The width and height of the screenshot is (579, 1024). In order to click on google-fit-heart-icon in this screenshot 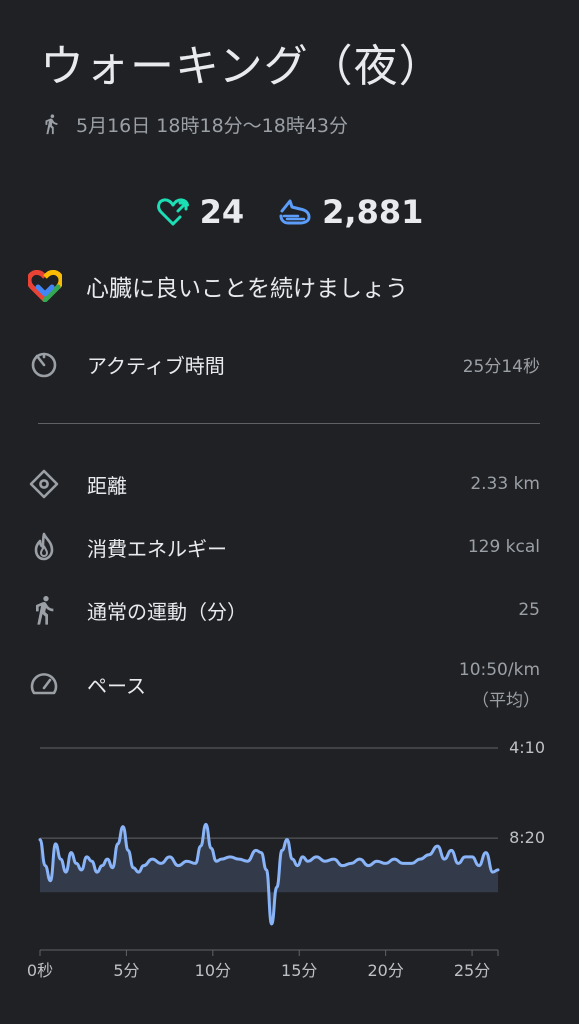, I will do `click(45, 286)`.